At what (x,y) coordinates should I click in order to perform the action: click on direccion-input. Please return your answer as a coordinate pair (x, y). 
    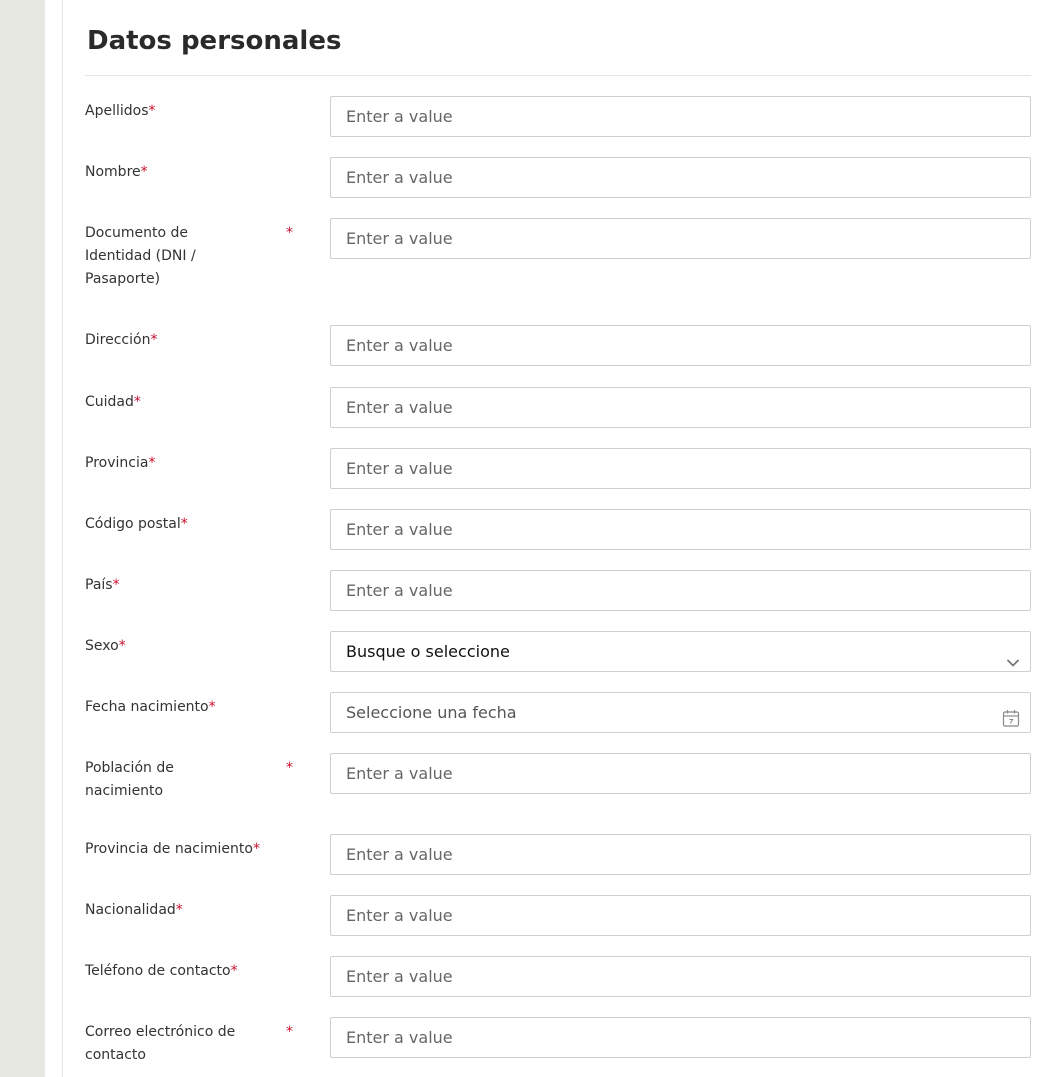
    Looking at the image, I should click on (680, 345).